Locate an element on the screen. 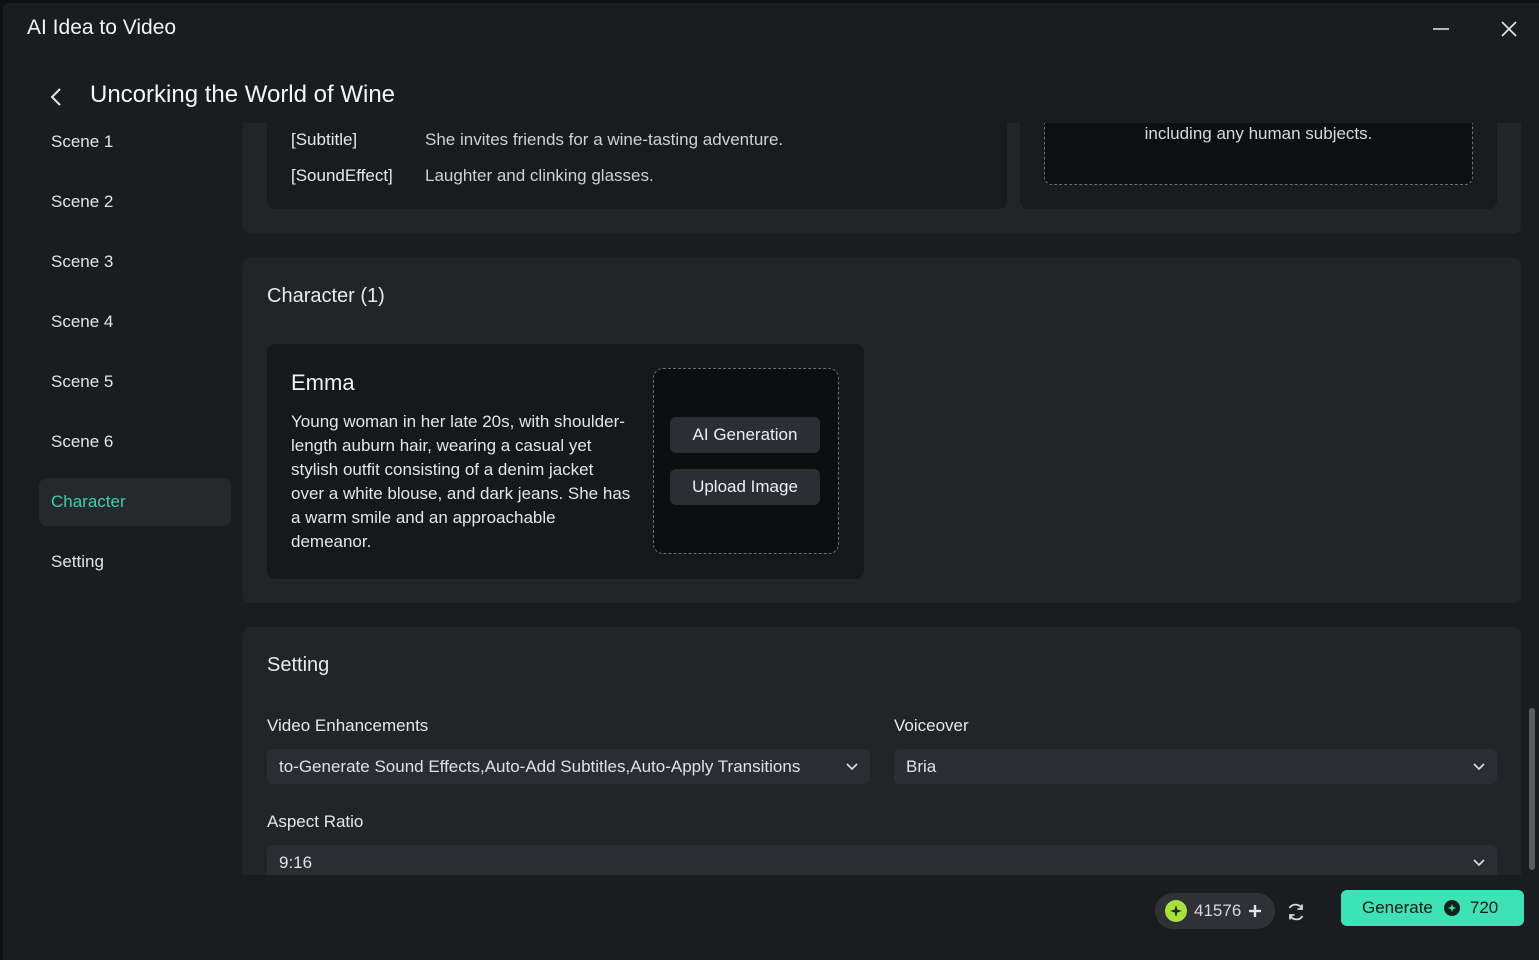 The height and width of the screenshot is (960, 1539). close-button is located at coordinates (1509, 29).